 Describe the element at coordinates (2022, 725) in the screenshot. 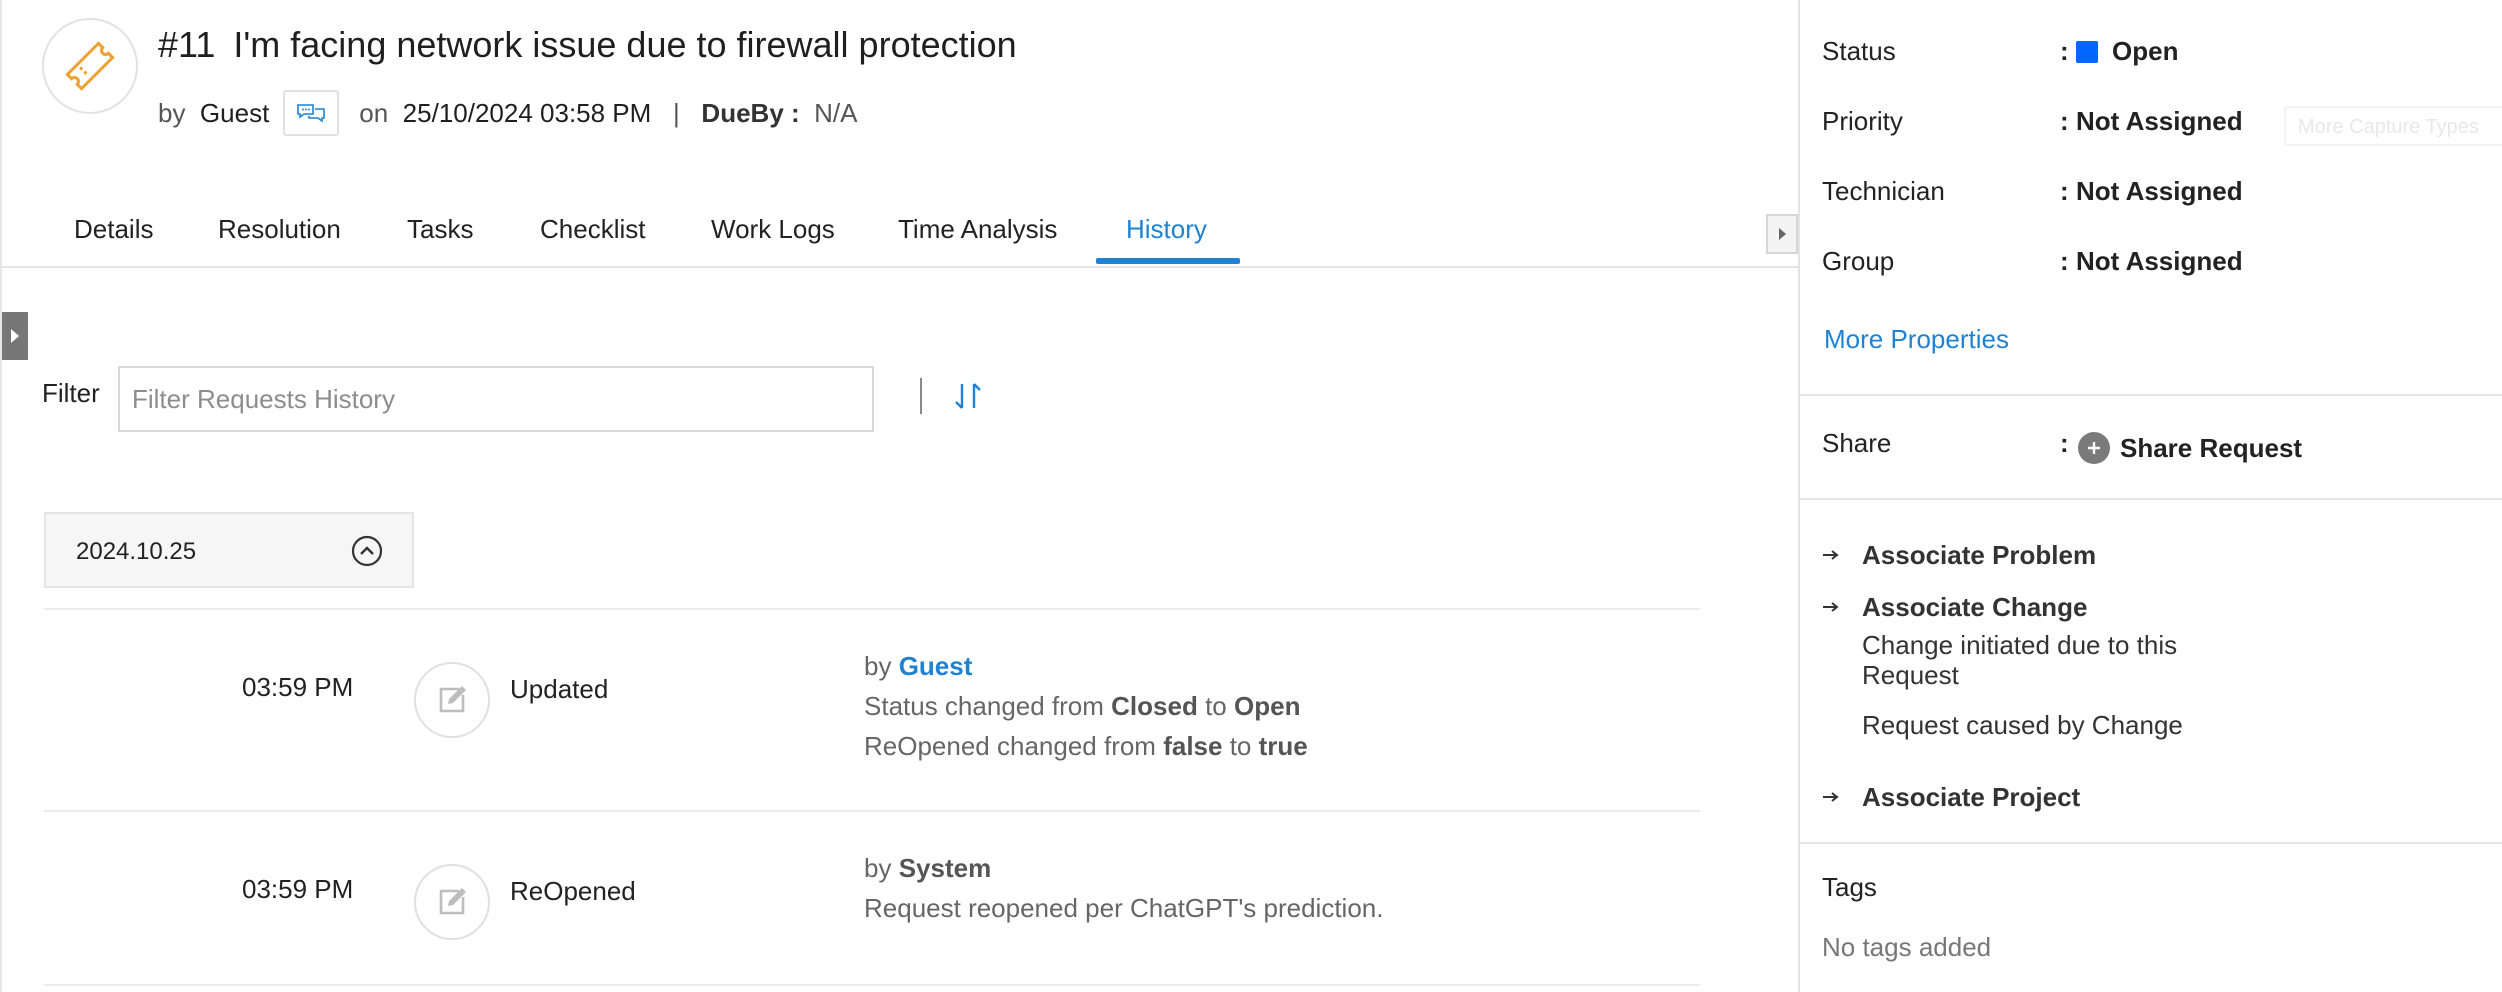

I see `request-caused-by-change-option: Request caused by Change` at that location.